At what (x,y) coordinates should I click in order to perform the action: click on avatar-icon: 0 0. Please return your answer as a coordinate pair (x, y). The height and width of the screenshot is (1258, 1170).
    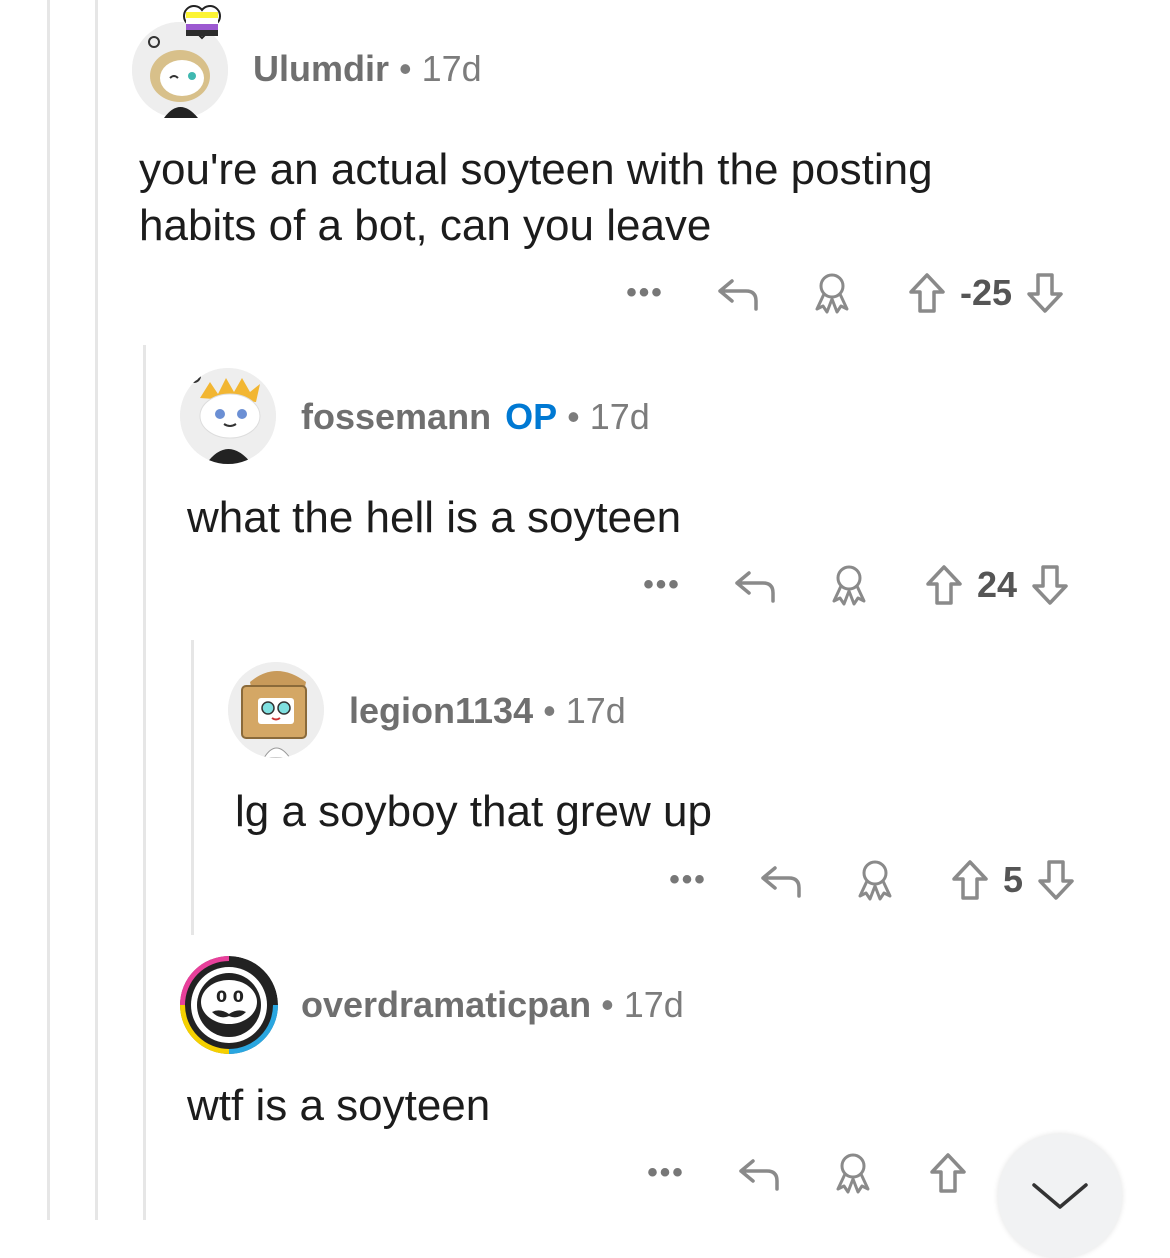
    Looking at the image, I should click on (229, 1005).